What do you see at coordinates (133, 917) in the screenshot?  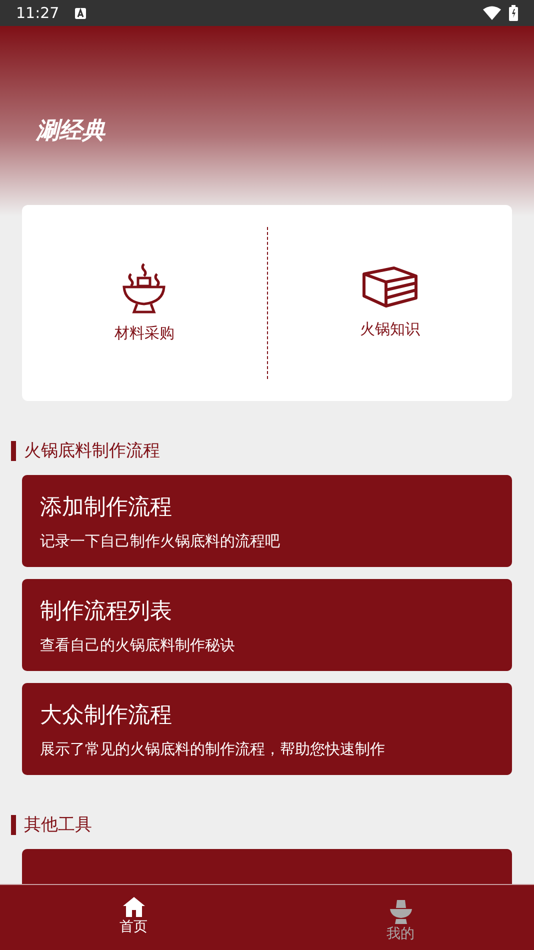 I see `nav-tab: 首页` at bounding box center [133, 917].